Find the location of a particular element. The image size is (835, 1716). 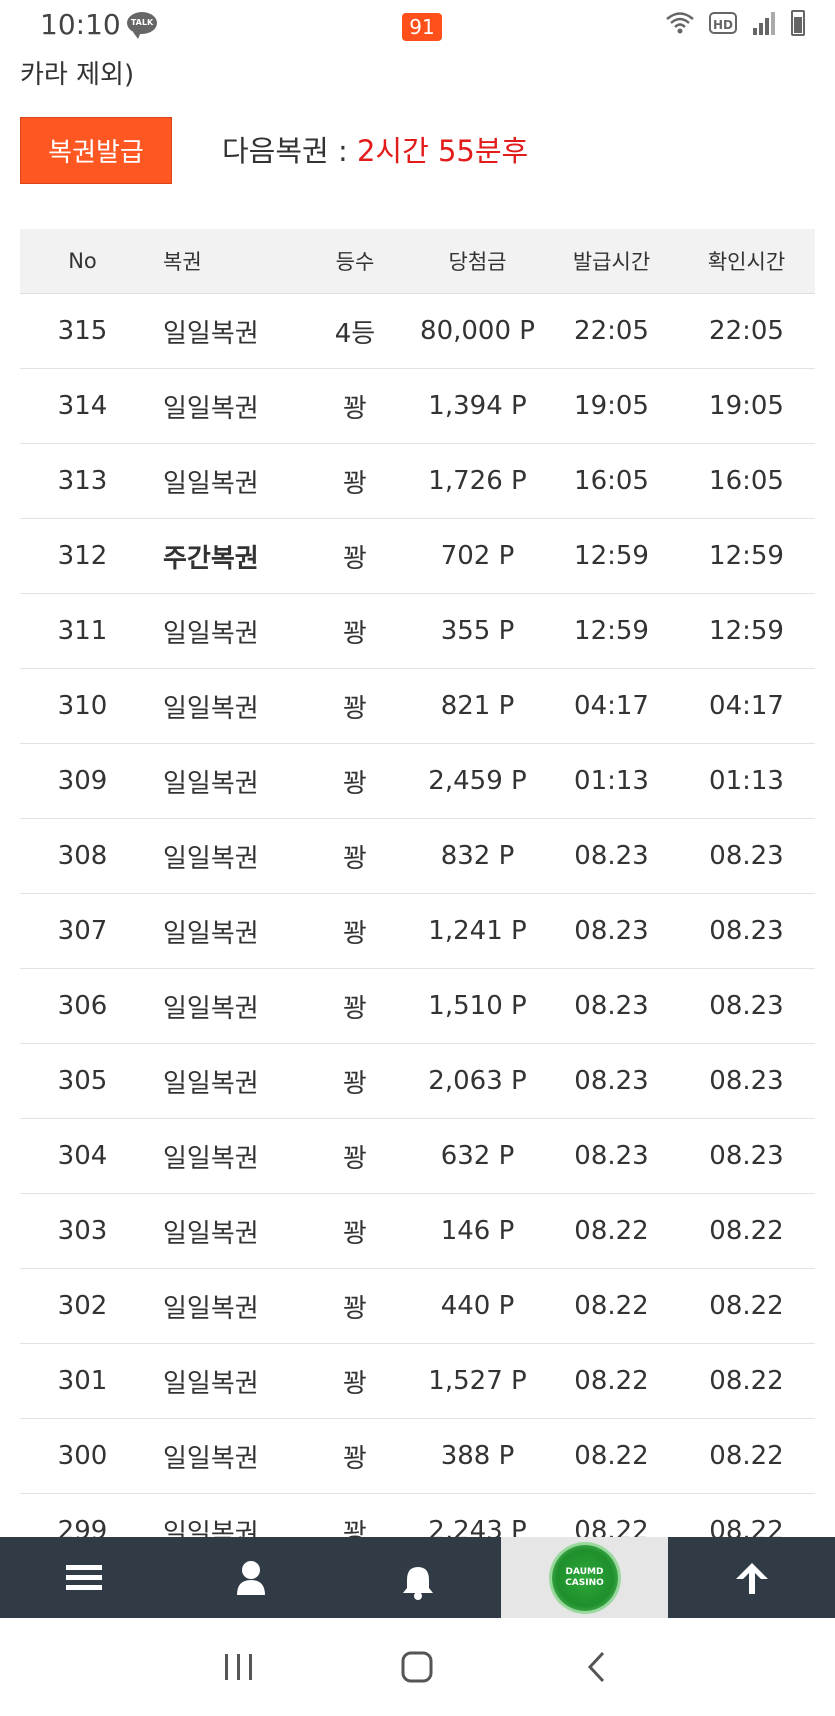

next-lottery-info: 다음복권 : 2시간 55분후 is located at coordinates (375, 149).